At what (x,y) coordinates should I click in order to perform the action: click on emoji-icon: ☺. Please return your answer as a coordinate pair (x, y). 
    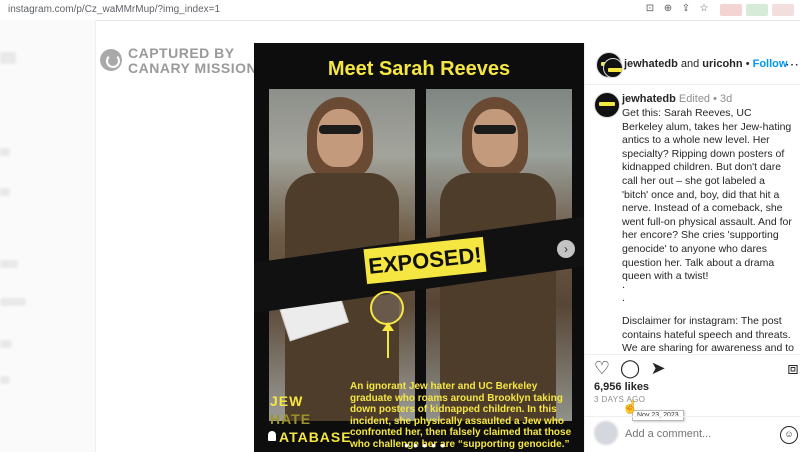
    Looking at the image, I should click on (789, 435).